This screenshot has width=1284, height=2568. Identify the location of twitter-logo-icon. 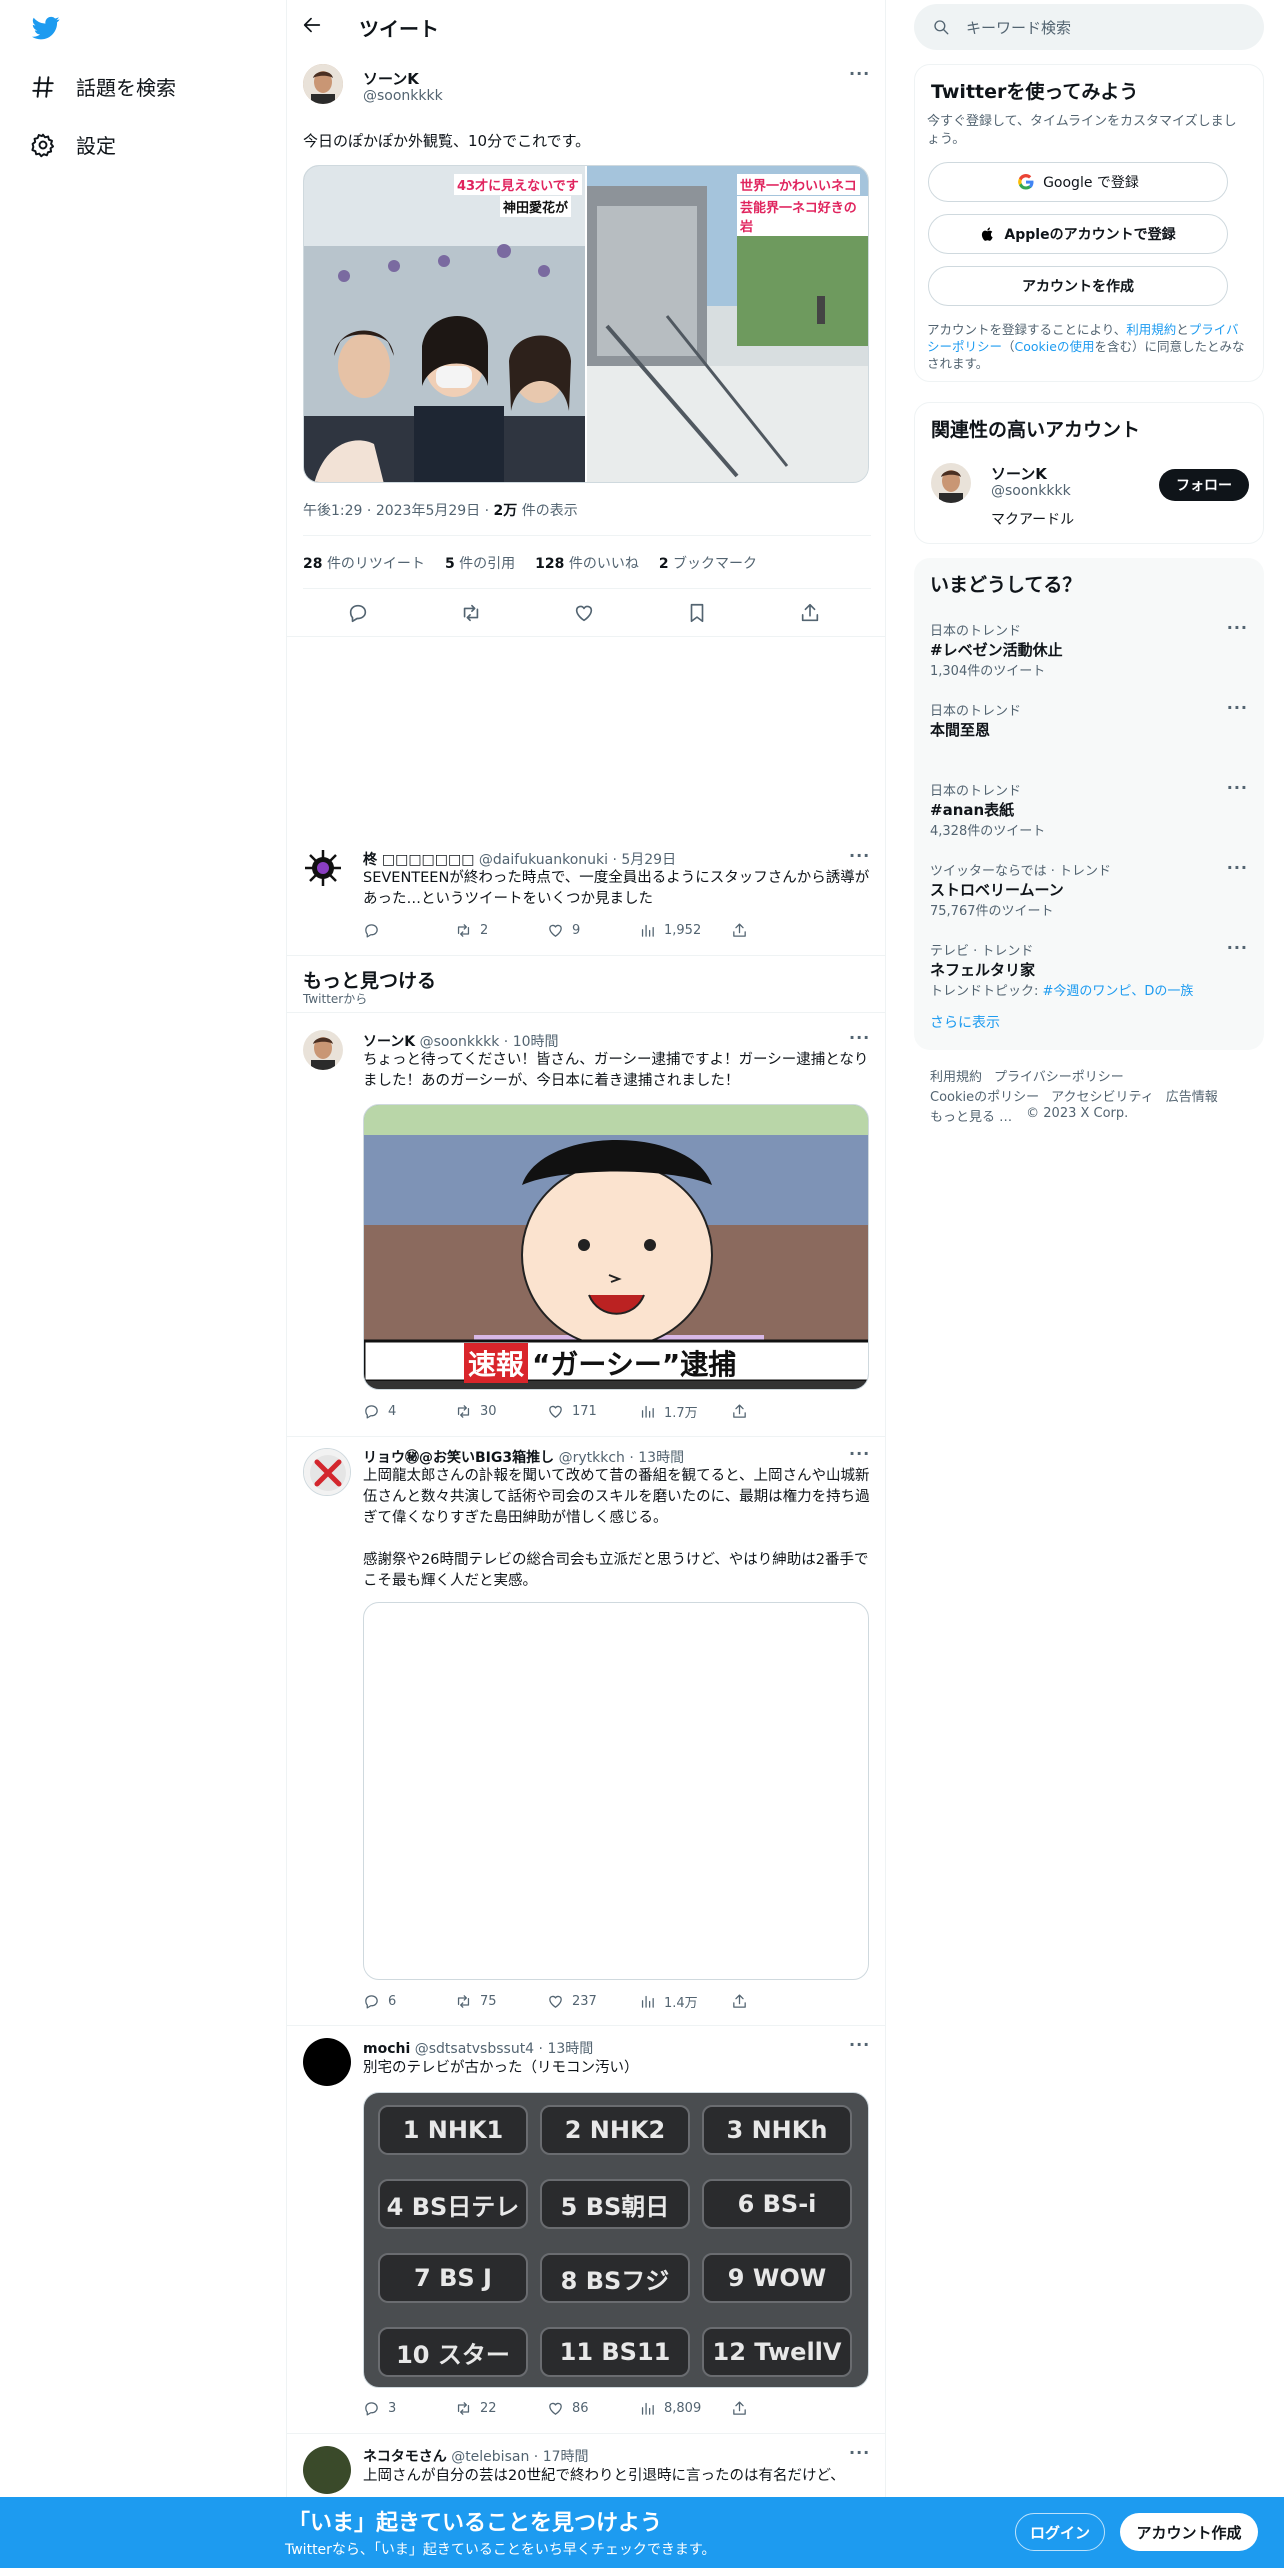
(46, 28).